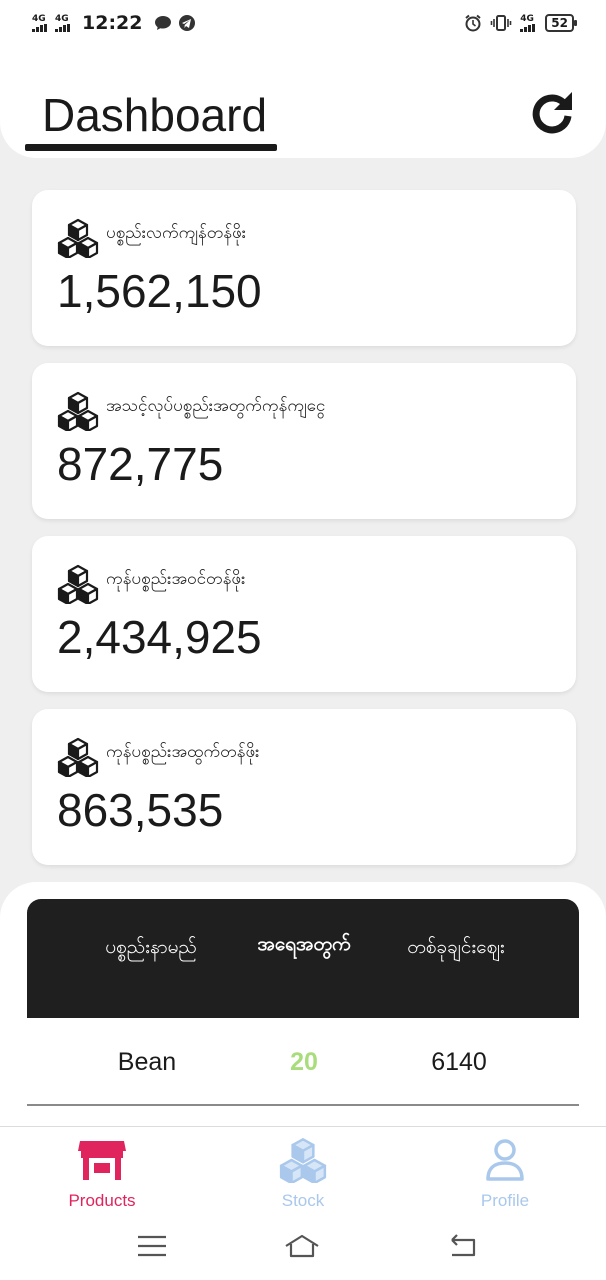 The image size is (606, 1280). What do you see at coordinates (176, 233) in the screenshot?
I see `card-label: ပစ္စည်းလက်ကျန်တန်ဖိုး` at bounding box center [176, 233].